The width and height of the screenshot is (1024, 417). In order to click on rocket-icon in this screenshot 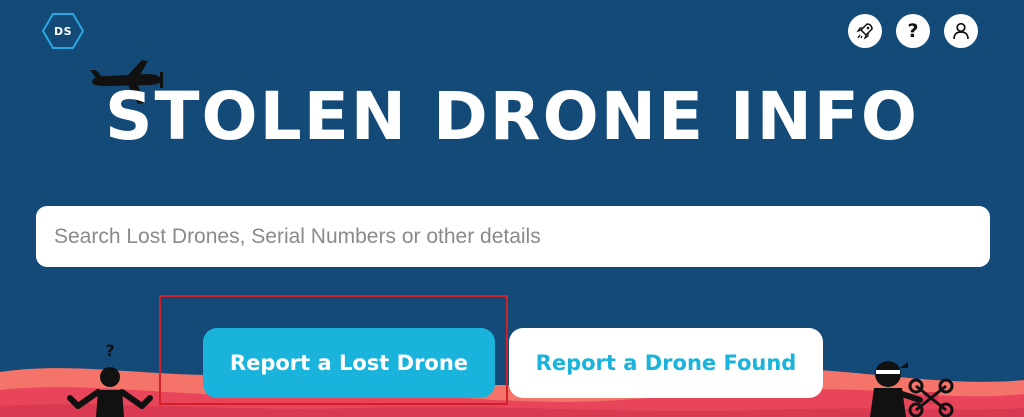, I will do `click(864, 31)`.